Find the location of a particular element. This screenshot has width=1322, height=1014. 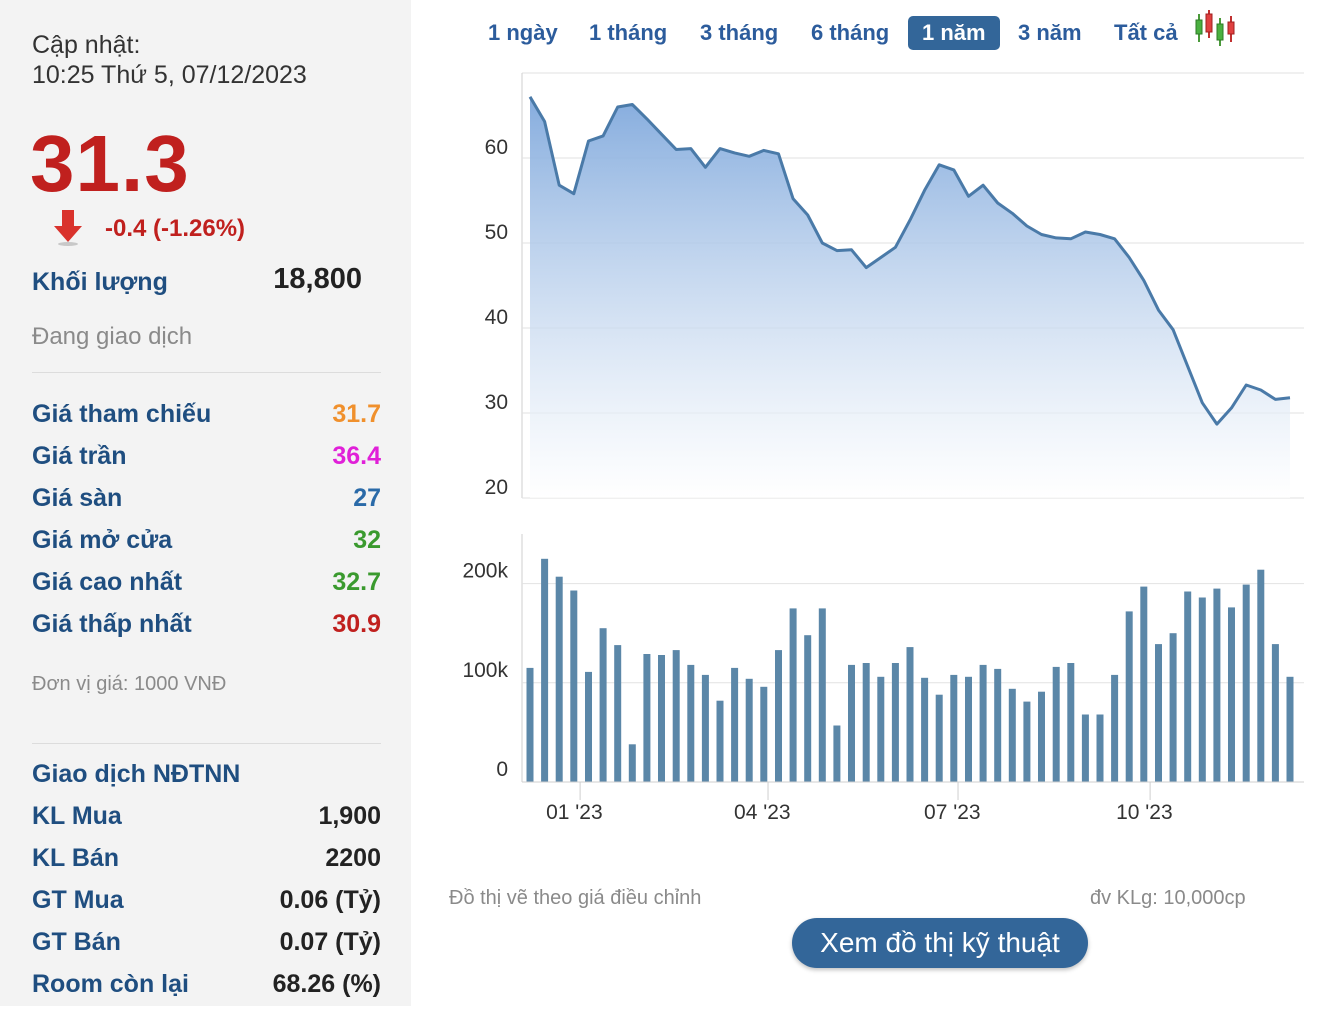

volume-unit-note: đv KLg: 10,000cp is located at coordinates (1168, 898).